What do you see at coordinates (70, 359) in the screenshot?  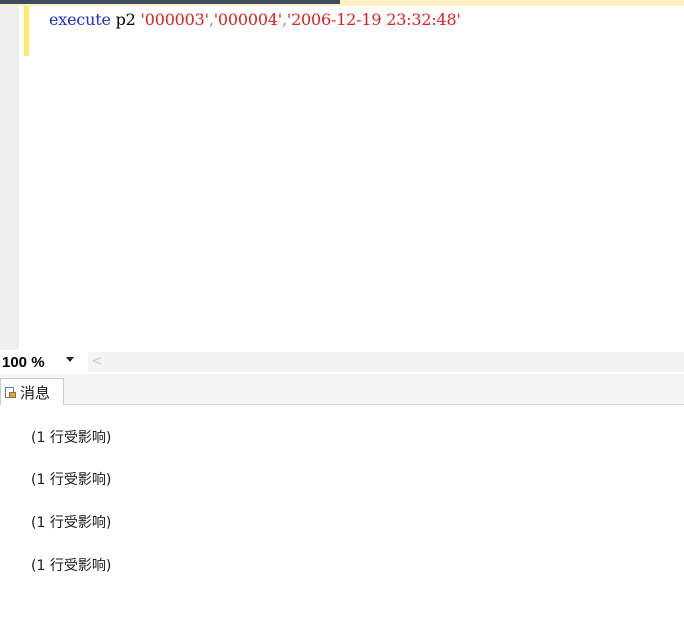 I see `chevron-down-icon` at bounding box center [70, 359].